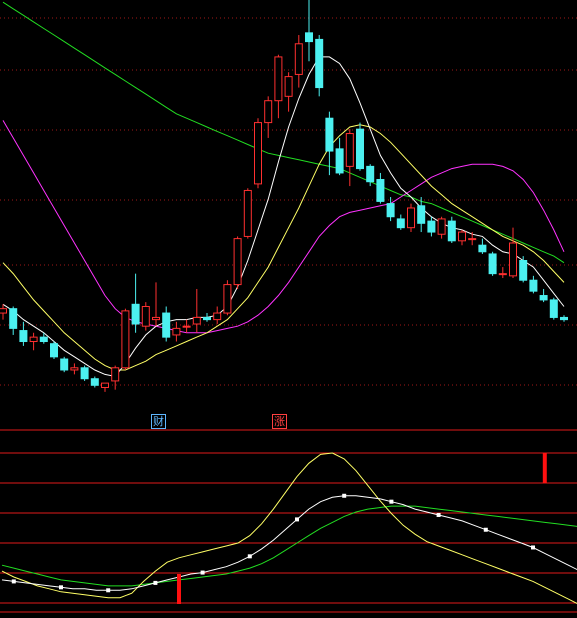 The height and width of the screenshot is (618, 577). Describe the element at coordinates (289, 546) in the screenshot. I see `indicator-line-green` at that location.